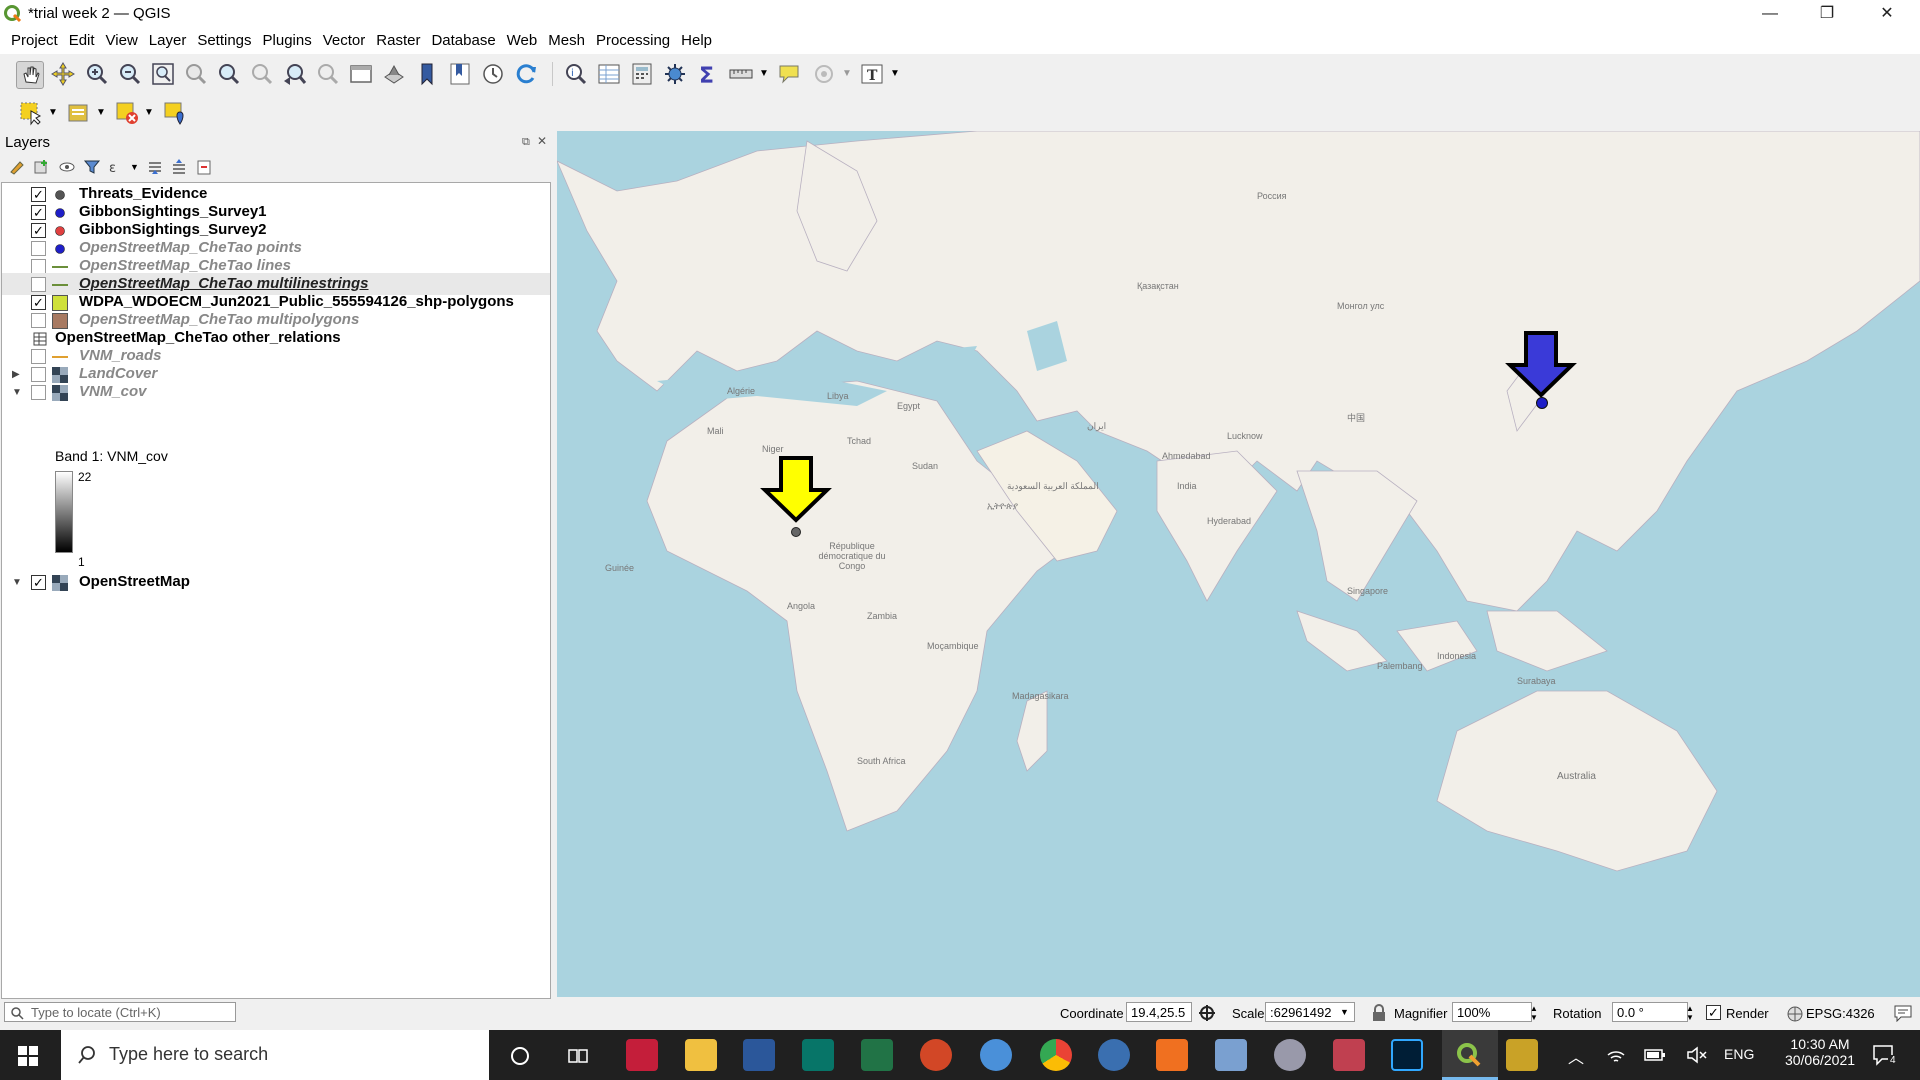 Image resolution: width=1920 pixels, height=1080 pixels. What do you see at coordinates (996, 1055) in the screenshot?
I see `network-app-icon` at bounding box center [996, 1055].